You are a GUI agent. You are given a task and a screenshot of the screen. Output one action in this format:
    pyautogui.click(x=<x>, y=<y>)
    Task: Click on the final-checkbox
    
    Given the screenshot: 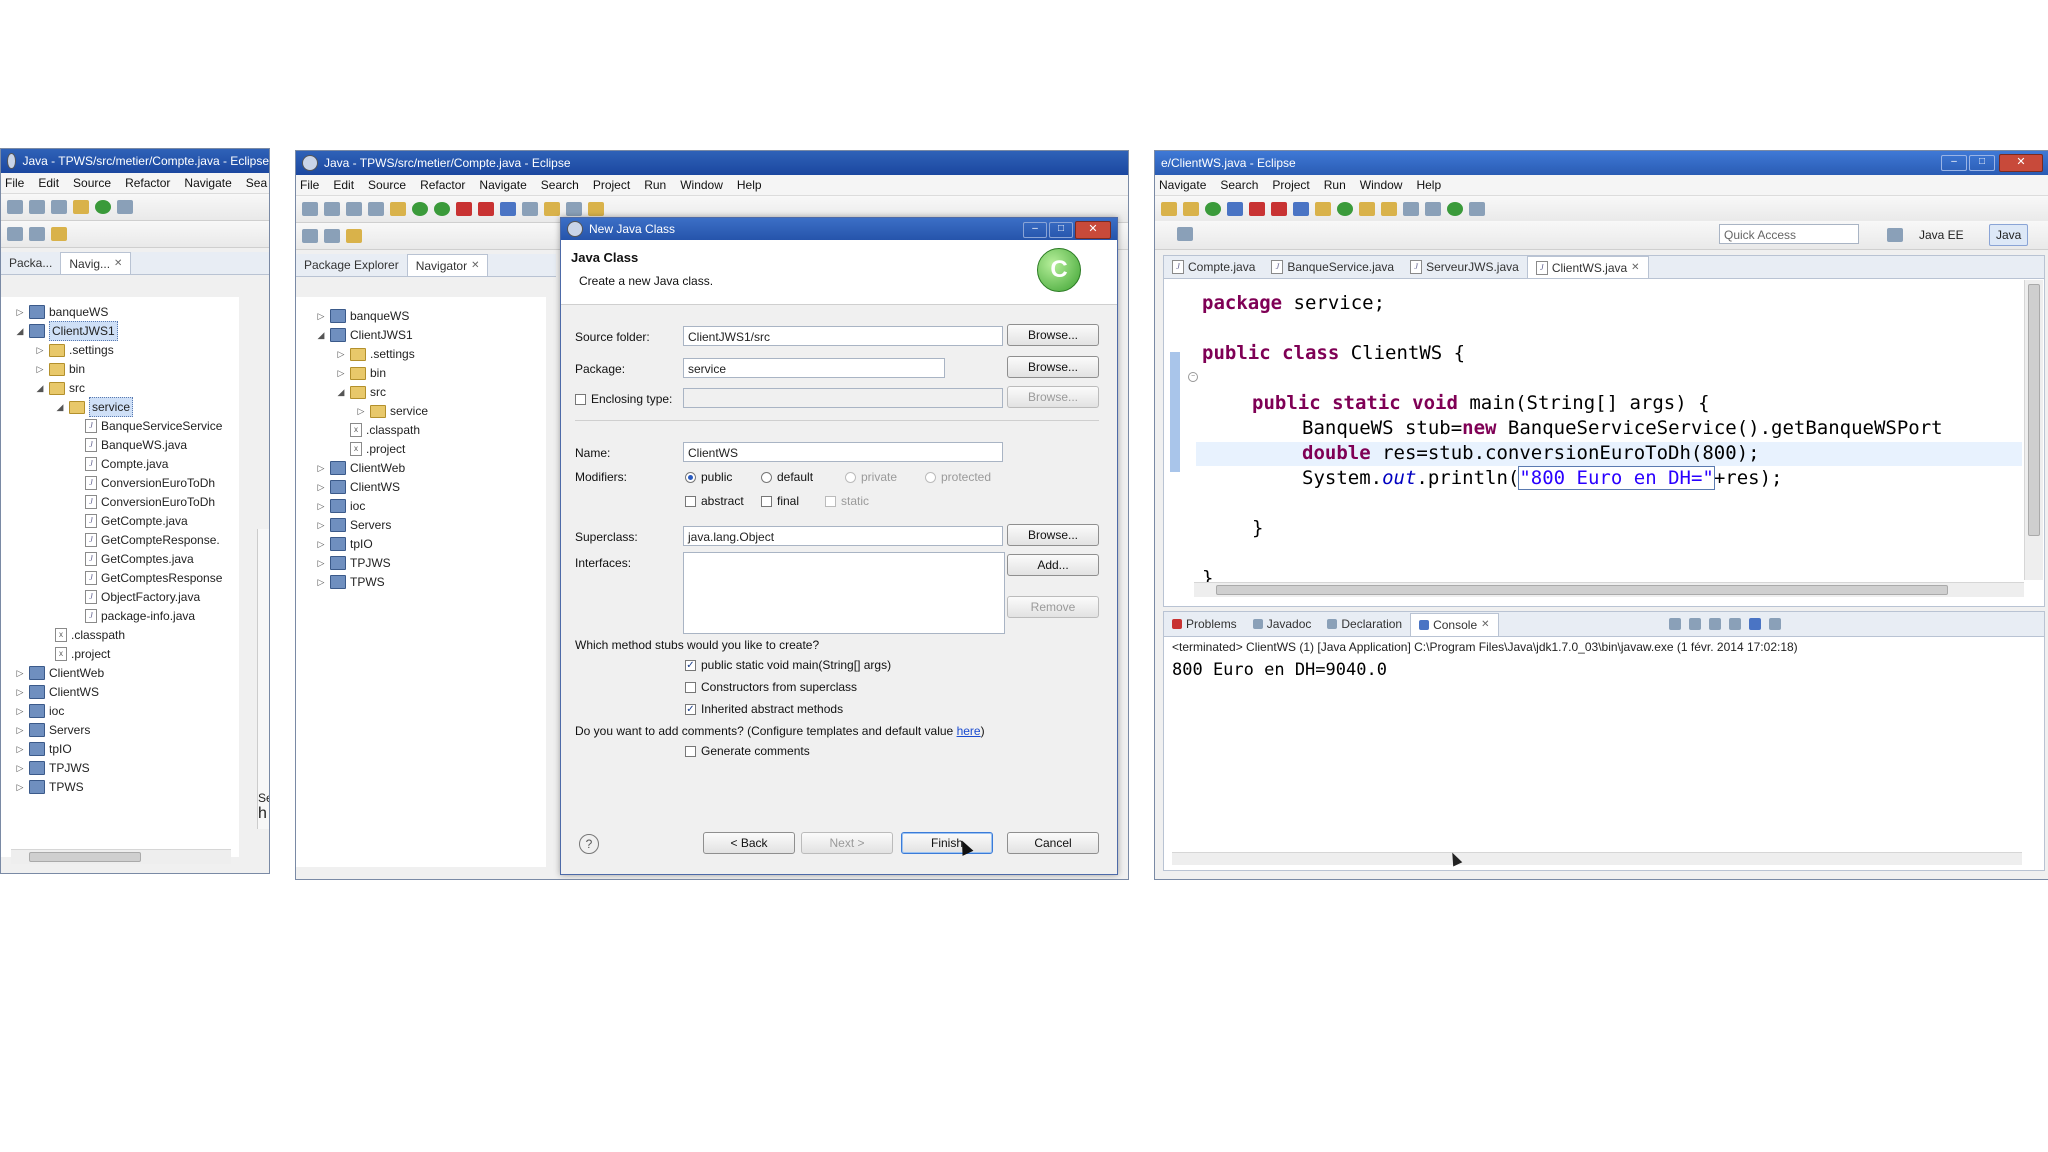 What is the action you would take?
    pyautogui.click(x=766, y=501)
    